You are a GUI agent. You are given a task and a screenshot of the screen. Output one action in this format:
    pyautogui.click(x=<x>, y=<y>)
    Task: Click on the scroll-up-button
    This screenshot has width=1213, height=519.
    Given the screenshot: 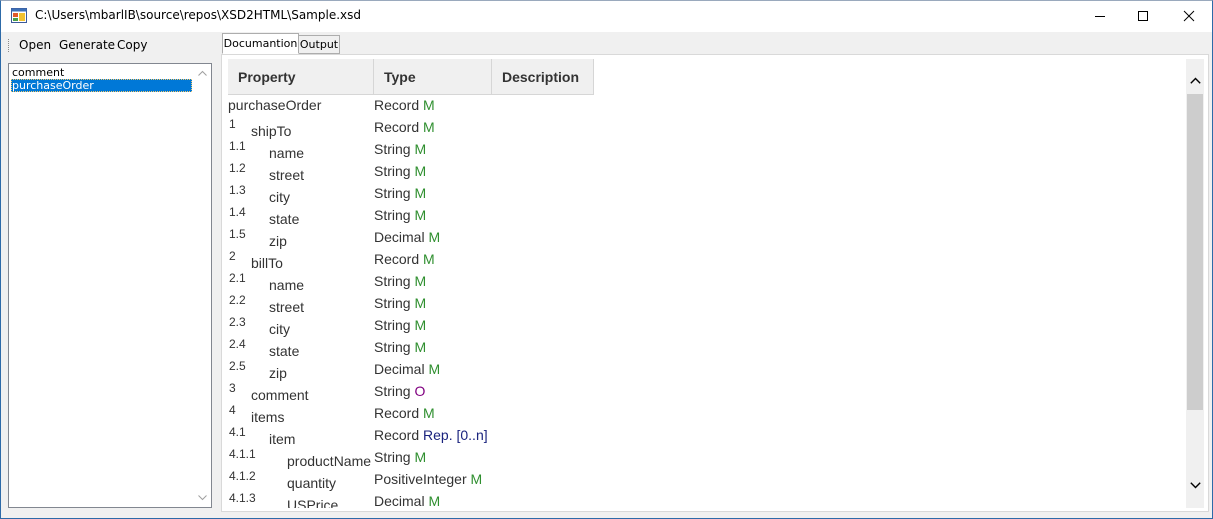 What is the action you would take?
    pyautogui.click(x=1195, y=80)
    